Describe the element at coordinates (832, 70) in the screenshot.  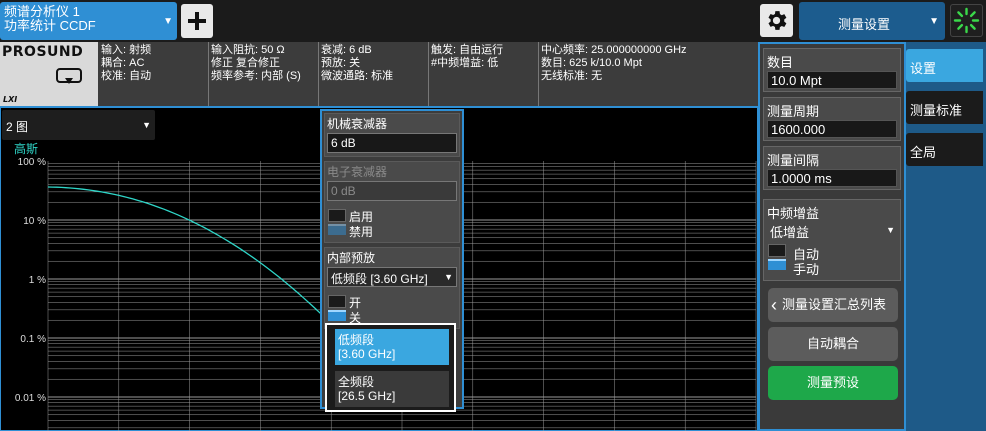
I see `points-param: 数目 10.0 Mpt` at that location.